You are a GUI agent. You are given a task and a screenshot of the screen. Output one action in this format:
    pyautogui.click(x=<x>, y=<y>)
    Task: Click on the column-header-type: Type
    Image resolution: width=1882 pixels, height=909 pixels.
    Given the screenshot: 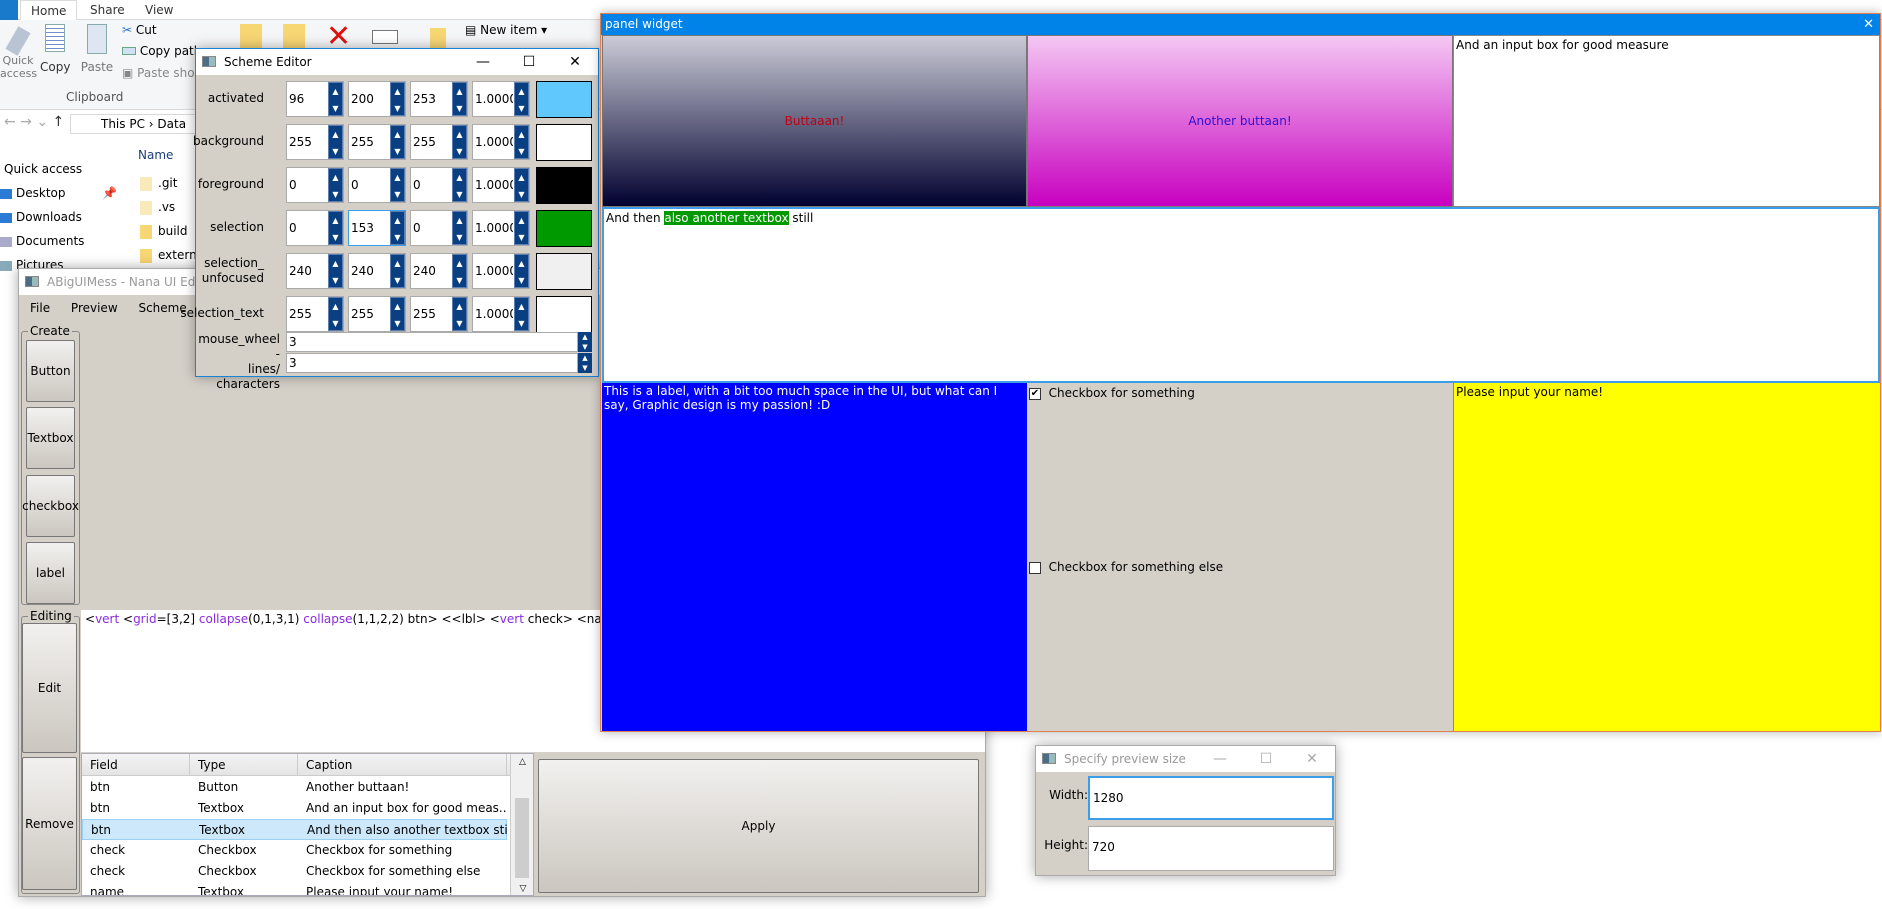 What is the action you would take?
    pyautogui.click(x=244, y=765)
    